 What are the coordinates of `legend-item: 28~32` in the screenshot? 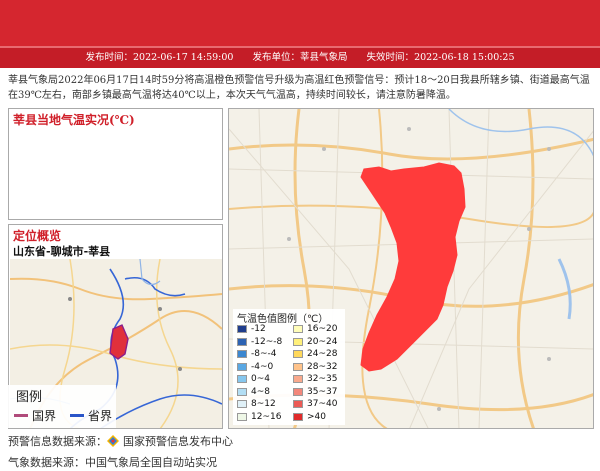 It's located at (321, 367).